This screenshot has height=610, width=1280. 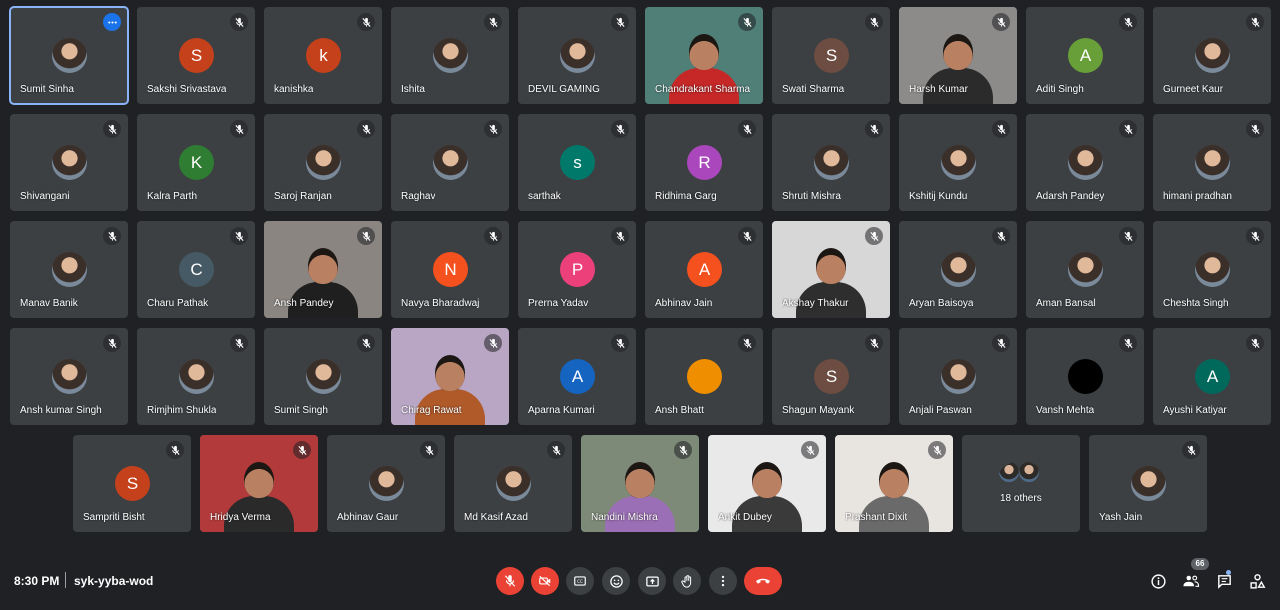 I want to click on more-options-button, so click(x=723, y=581).